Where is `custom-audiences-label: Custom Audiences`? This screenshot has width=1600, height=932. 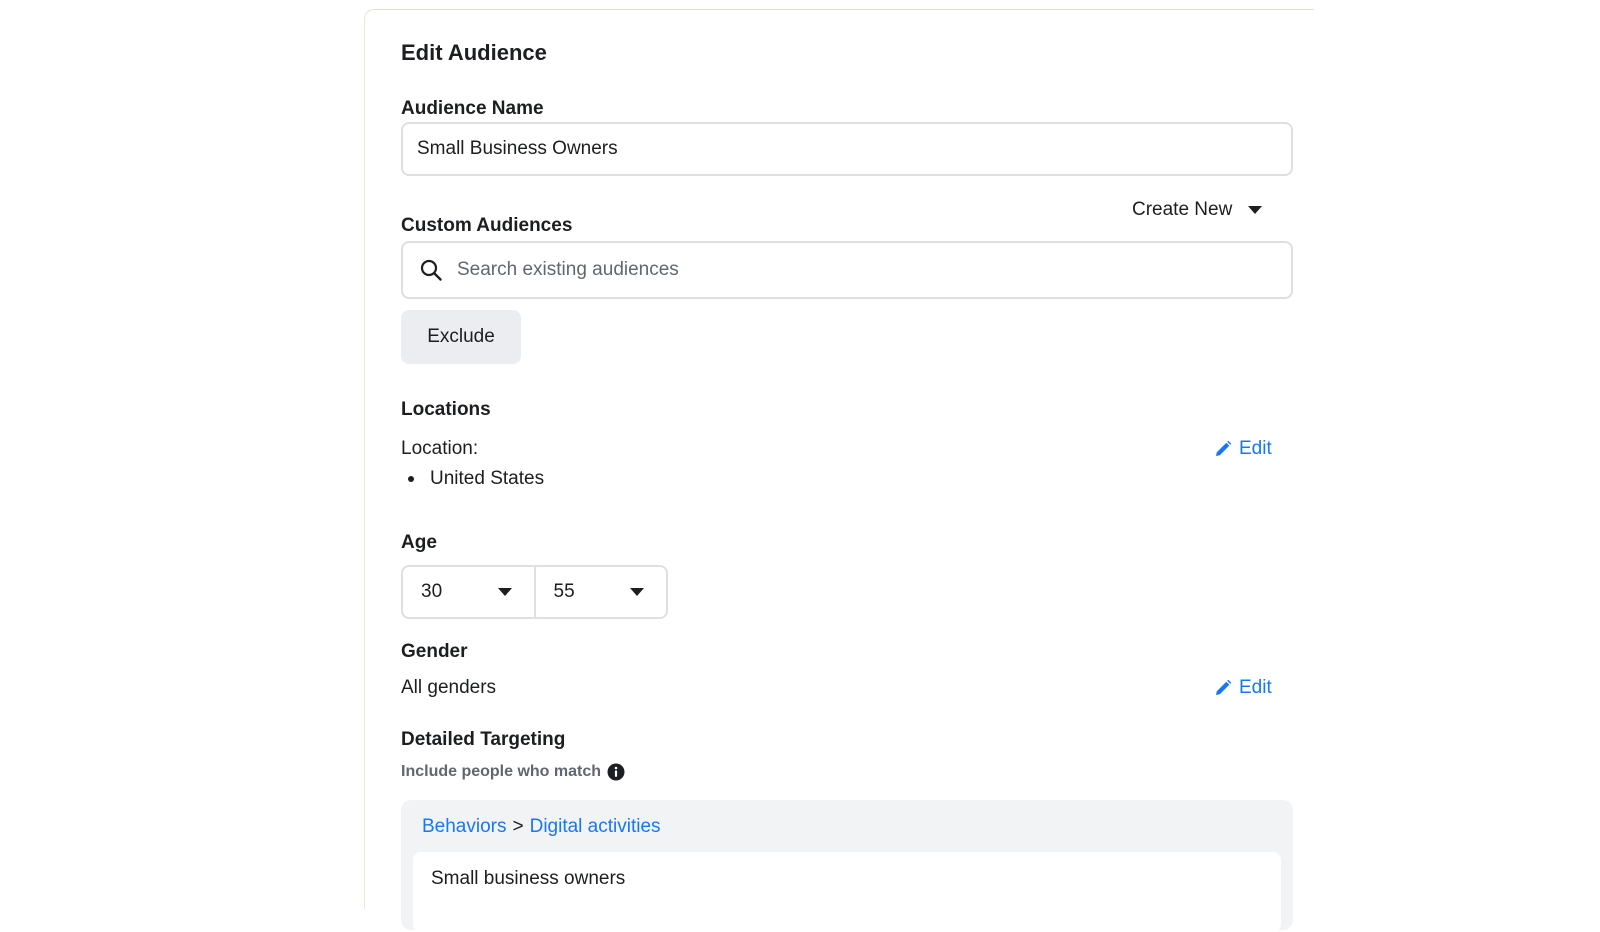
custom-audiences-label: Custom Audiences is located at coordinates (487, 225).